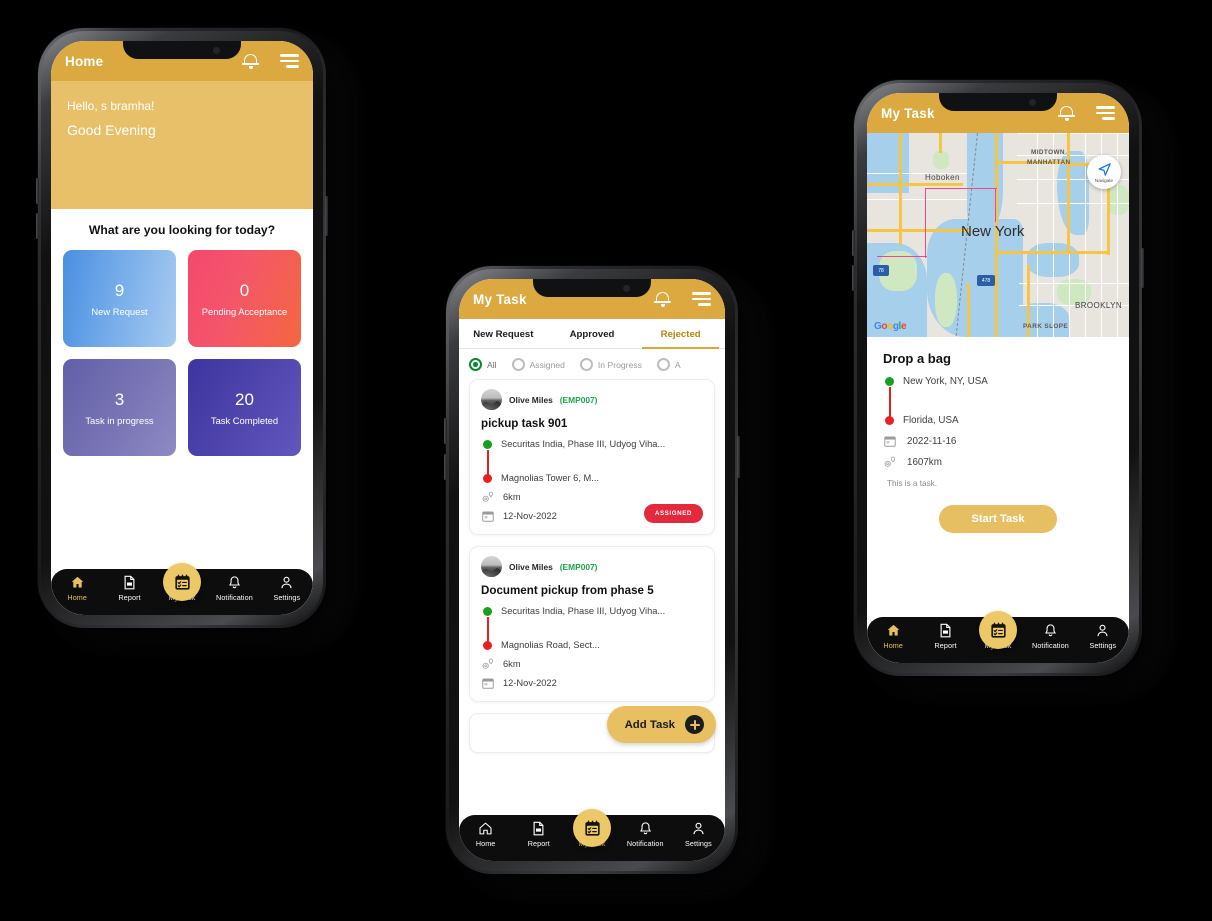 This screenshot has height=921, width=1212. Describe the element at coordinates (668, 364) in the screenshot. I see `filter-accepted: A` at that location.